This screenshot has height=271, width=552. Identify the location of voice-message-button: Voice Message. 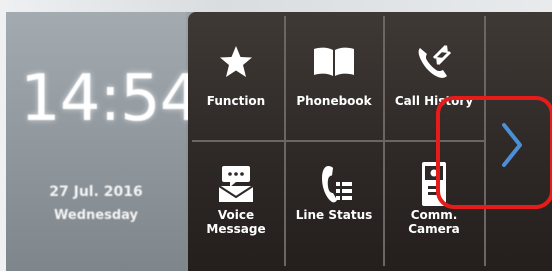
(236, 204).